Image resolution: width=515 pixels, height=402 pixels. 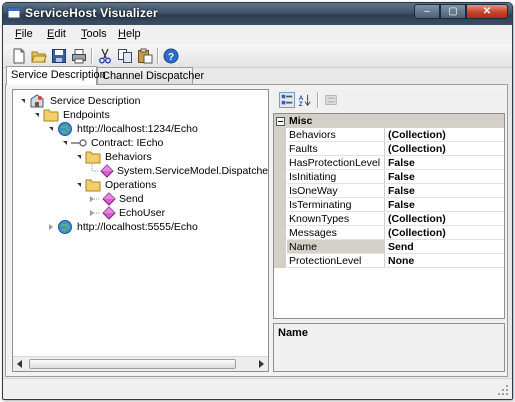 I want to click on open-folder-icon, so click(x=39, y=56).